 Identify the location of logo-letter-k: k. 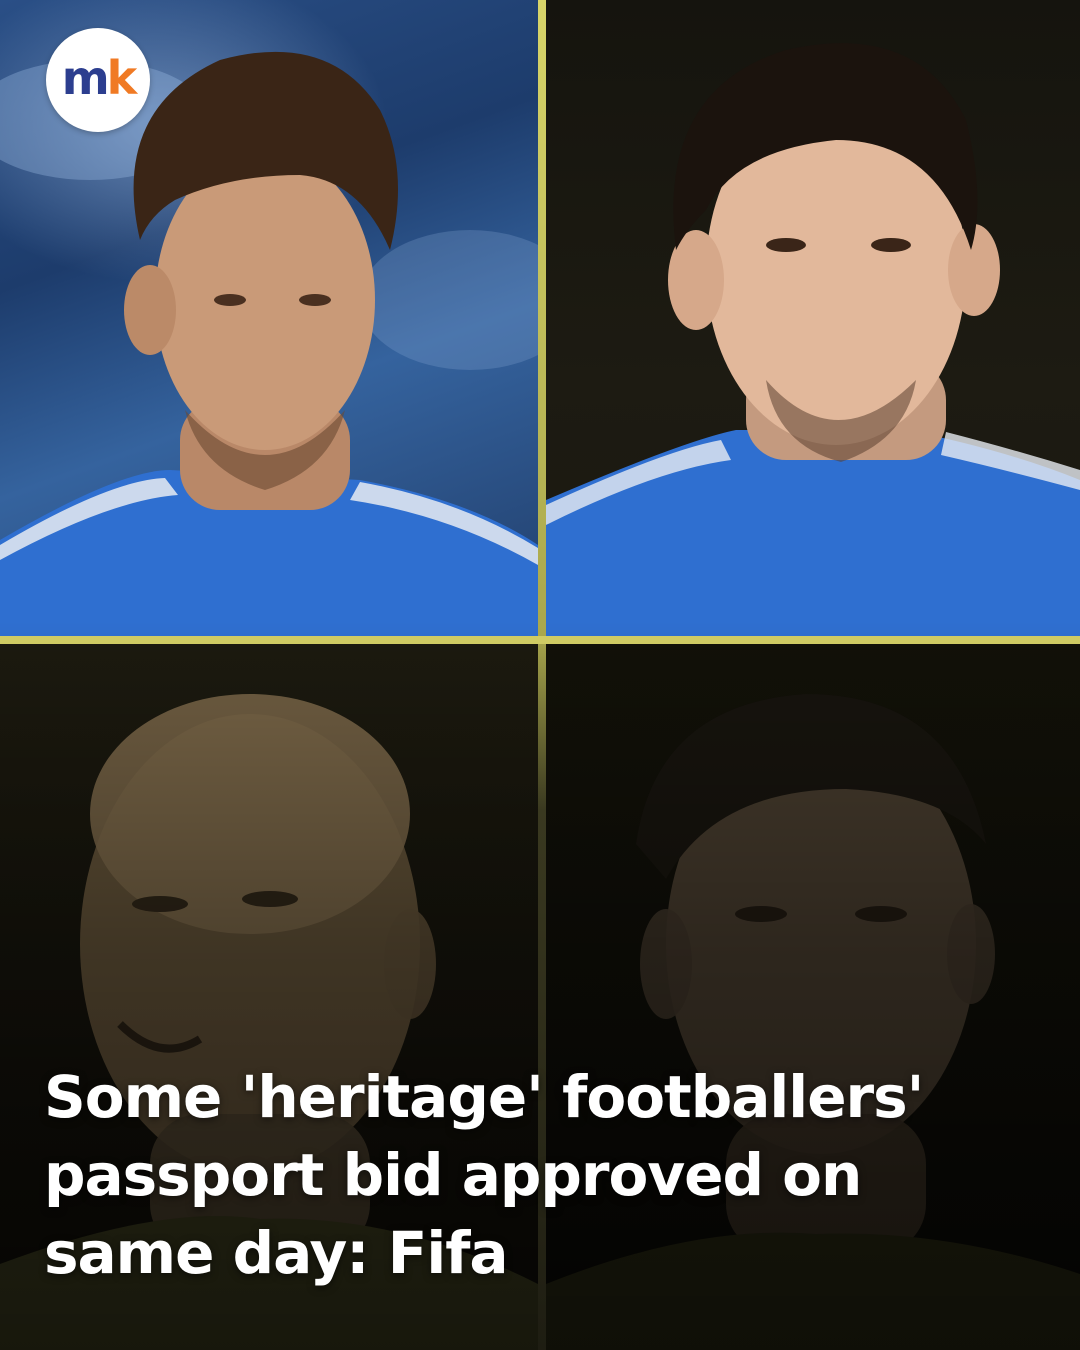
(122, 78).